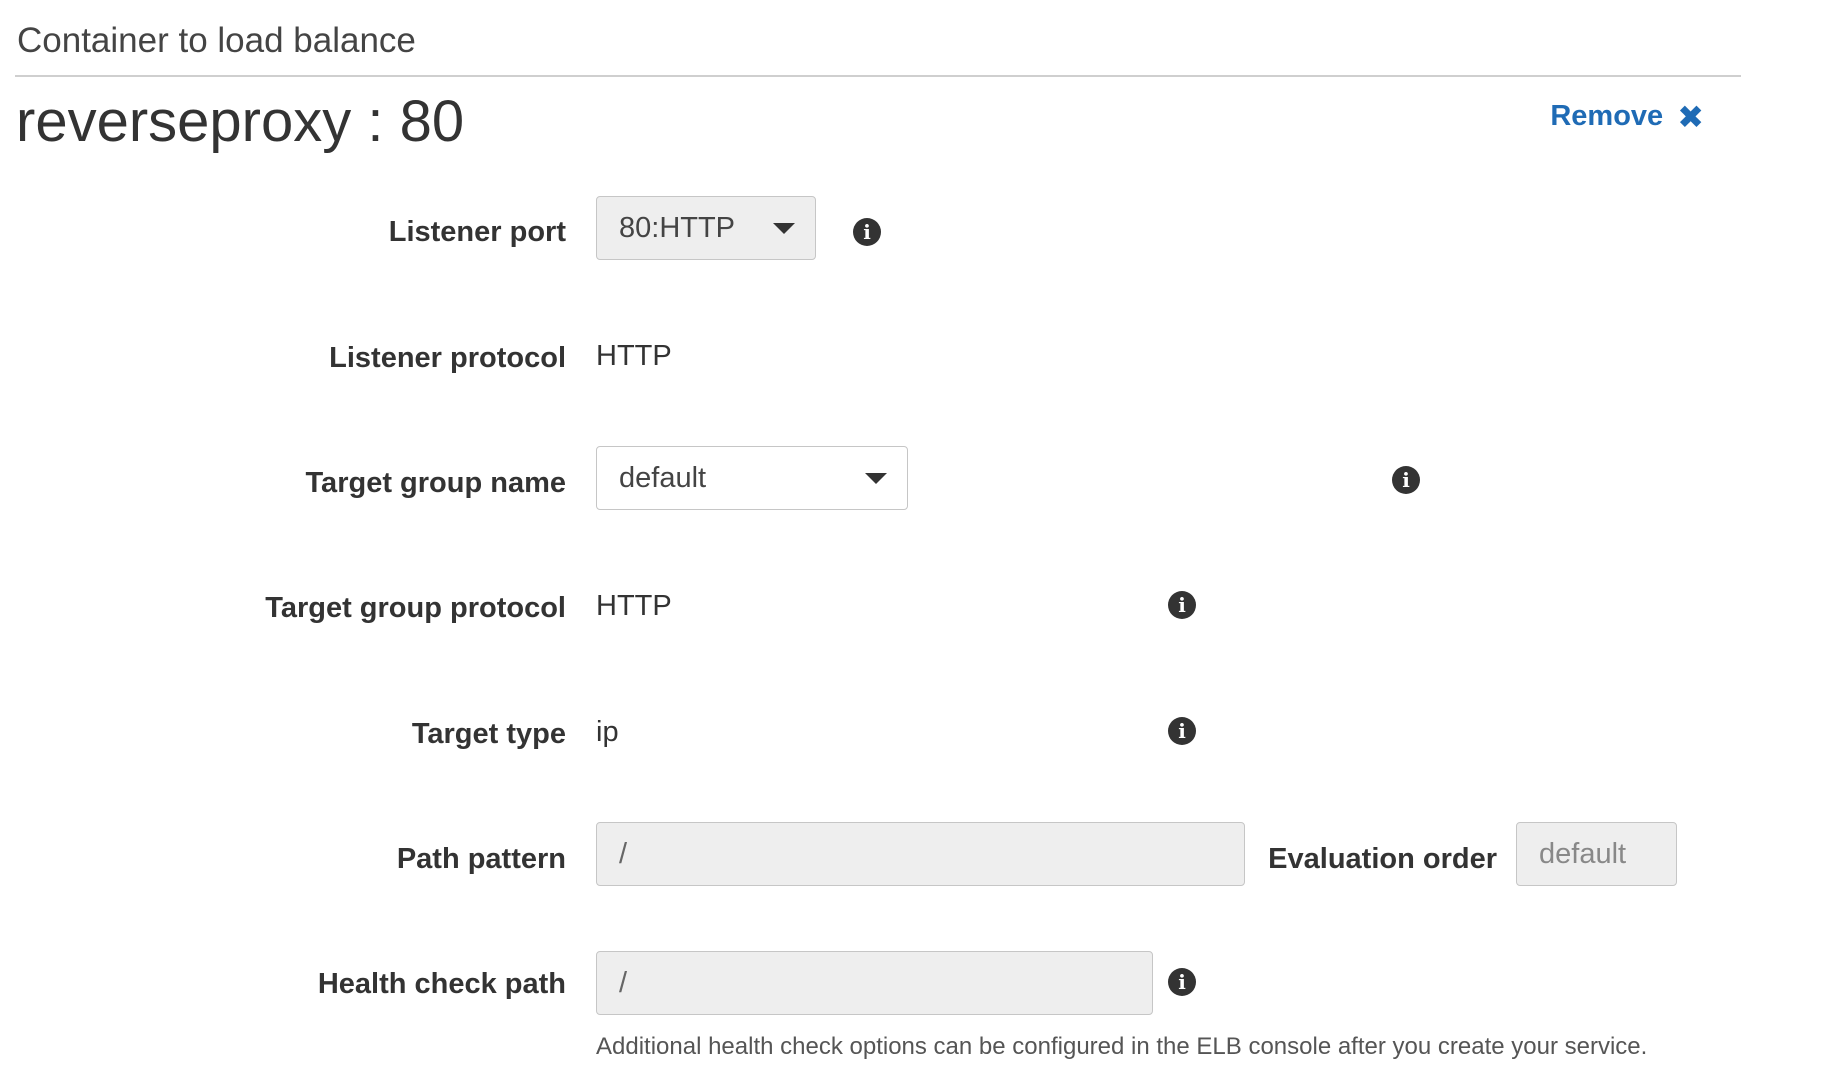 The width and height of the screenshot is (1834, 1080). Describe the element at coordinates (752, 478) in the screenshot. I see `target-group-name-select: default` at that location.